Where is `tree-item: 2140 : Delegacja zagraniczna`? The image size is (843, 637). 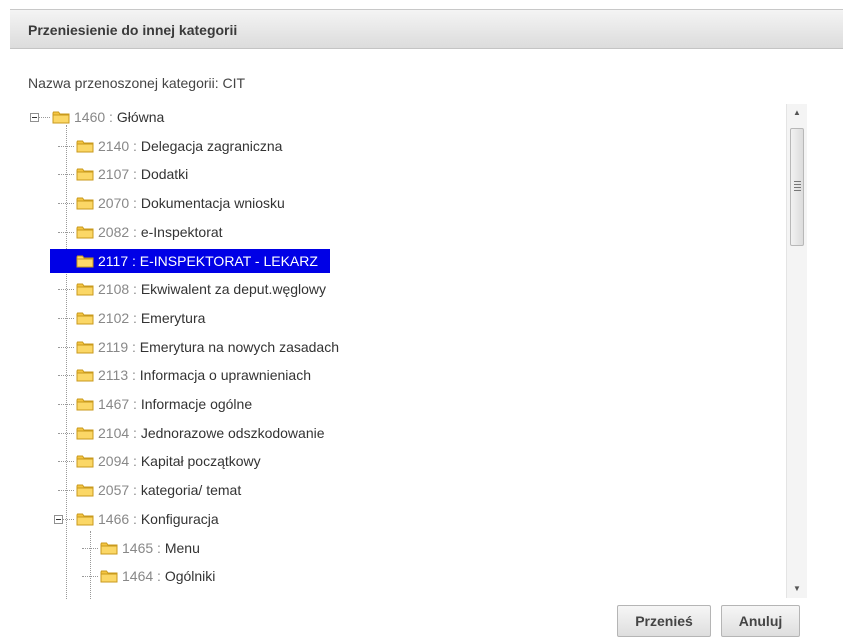 tree-item: 2140 : Delegacja zagraniczna is located at coordinates (190, 146).